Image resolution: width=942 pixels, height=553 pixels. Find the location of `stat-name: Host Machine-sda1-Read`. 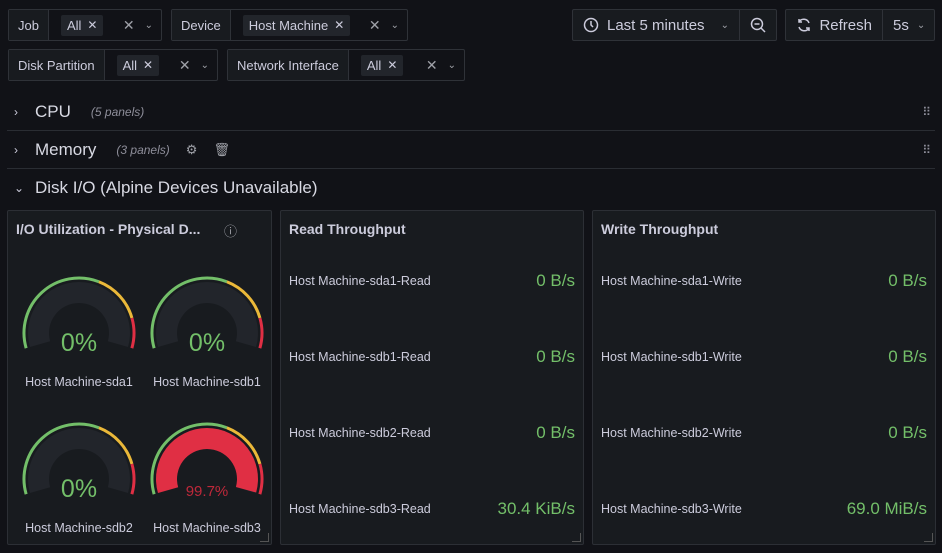

stat-name: Host Machine-sda1-Read is located at coordinates (360, 281).